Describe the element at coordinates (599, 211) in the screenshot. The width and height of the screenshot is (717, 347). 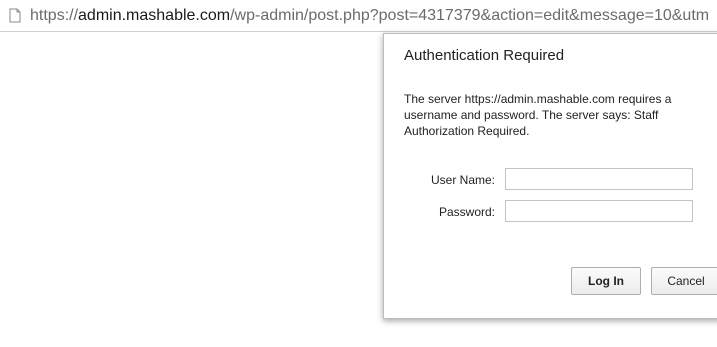
I see `password-field` at that location.